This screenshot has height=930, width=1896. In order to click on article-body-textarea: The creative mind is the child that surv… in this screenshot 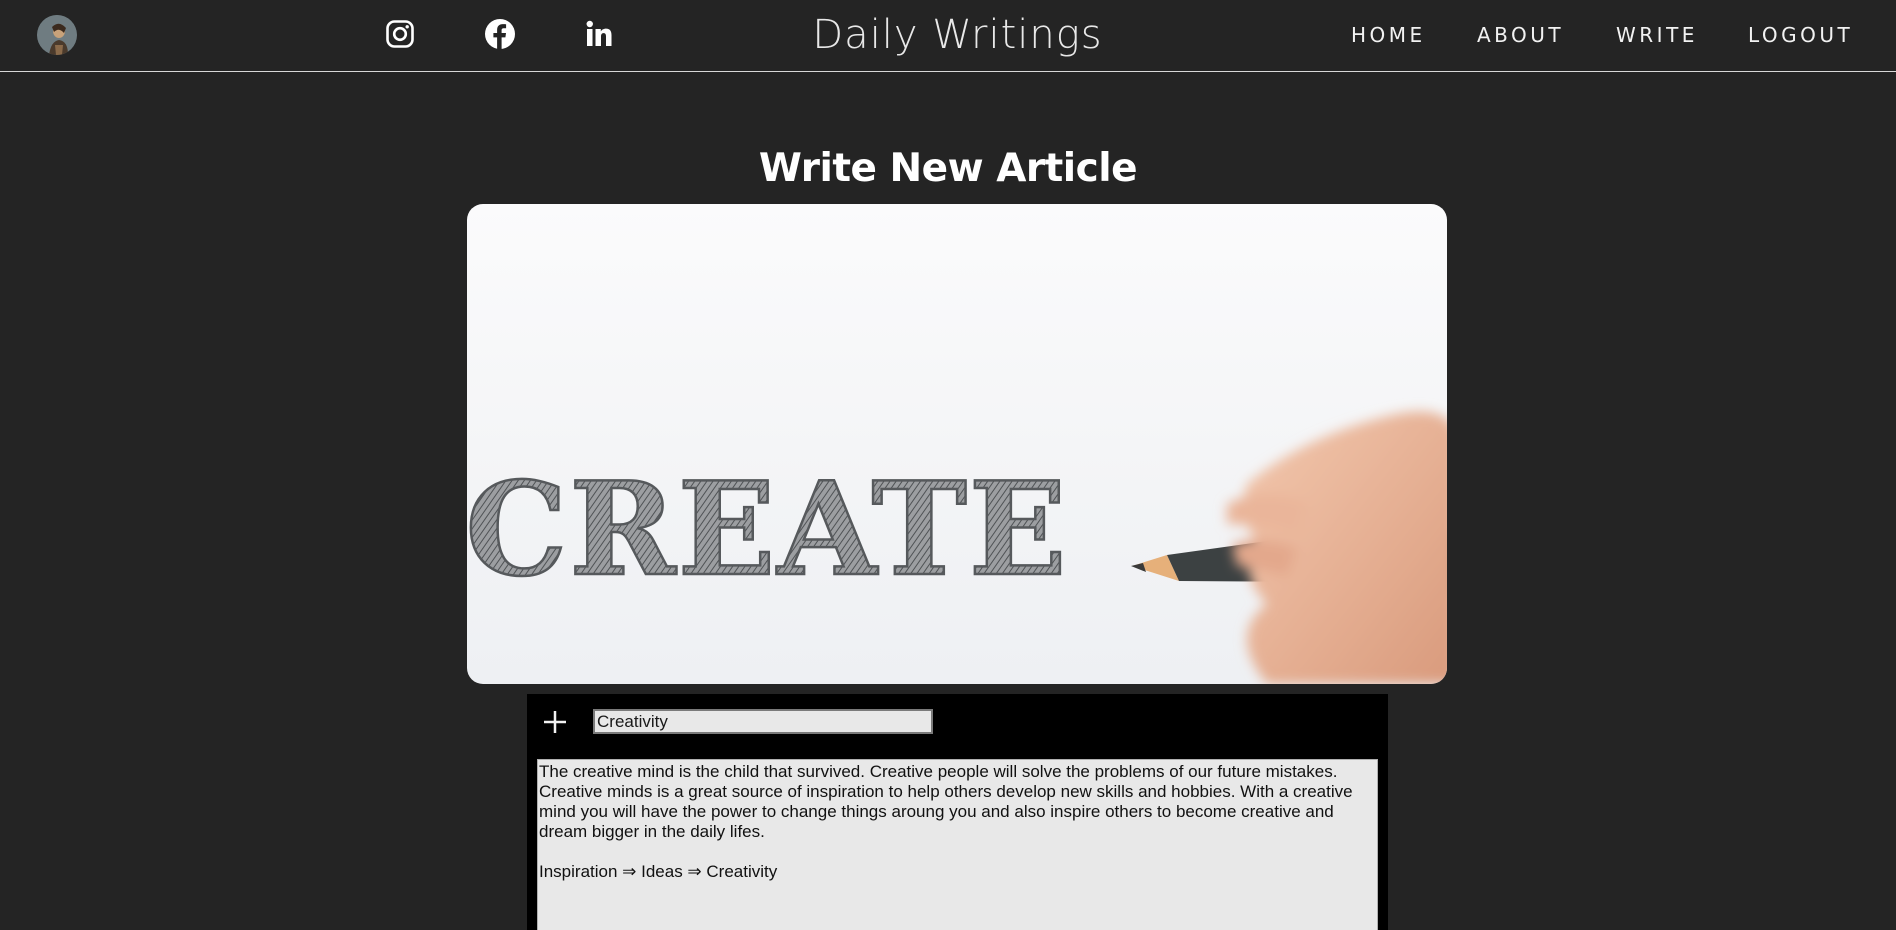, I will do `click(957, 844)`.